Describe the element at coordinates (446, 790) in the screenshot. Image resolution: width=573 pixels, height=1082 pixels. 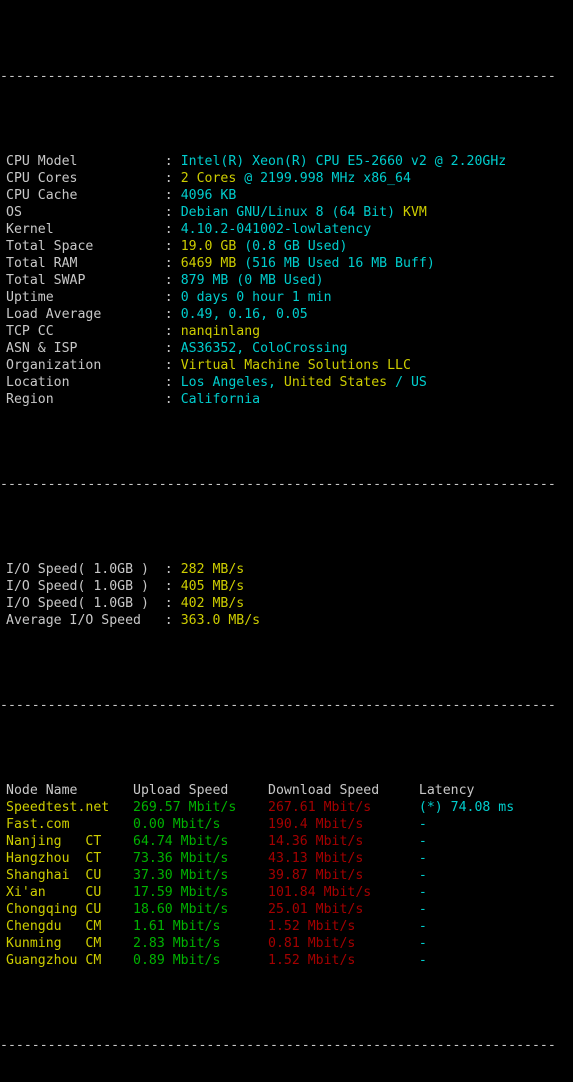
I see `header-latency: Latency` at that location.